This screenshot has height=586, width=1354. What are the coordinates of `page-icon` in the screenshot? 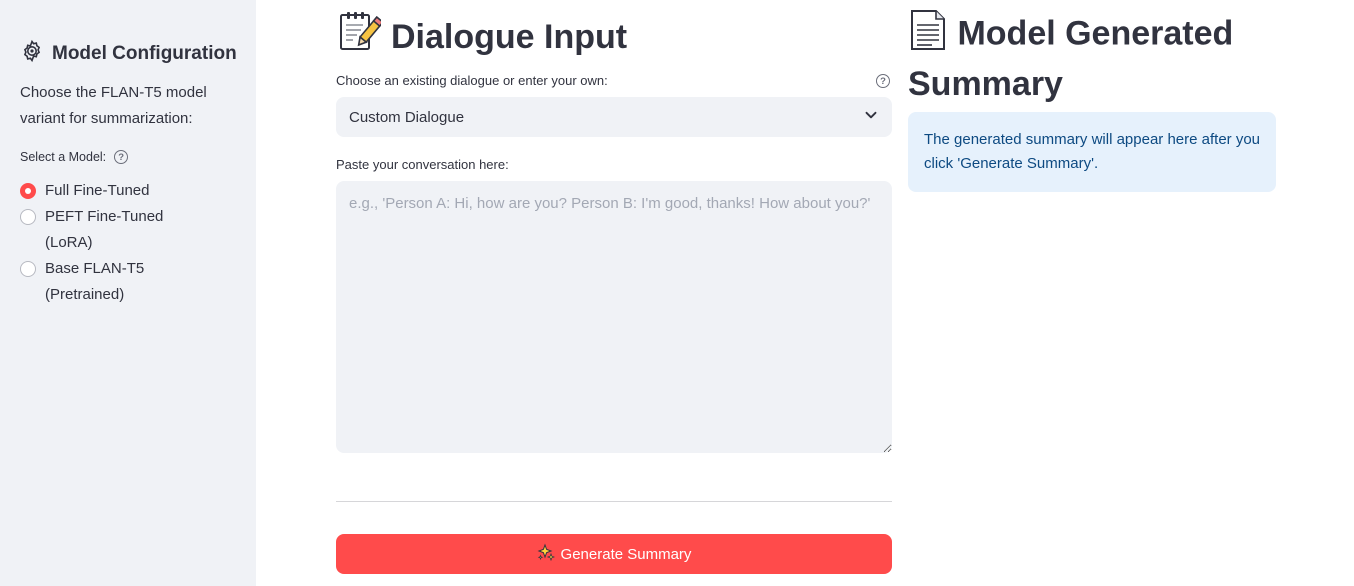 It's located at (928, 35).